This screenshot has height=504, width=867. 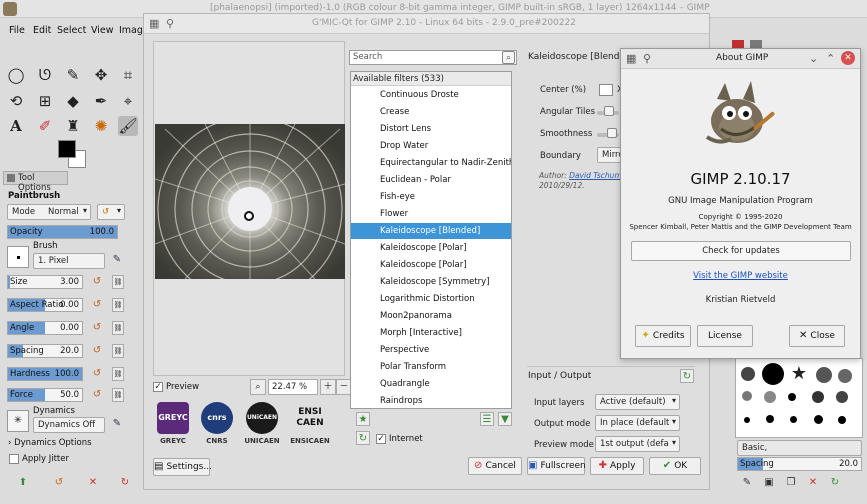 What do you see at coordinates (431, 350) in the screenshot?
I see `list-item: Perspective` at bounding box center [431, 350].